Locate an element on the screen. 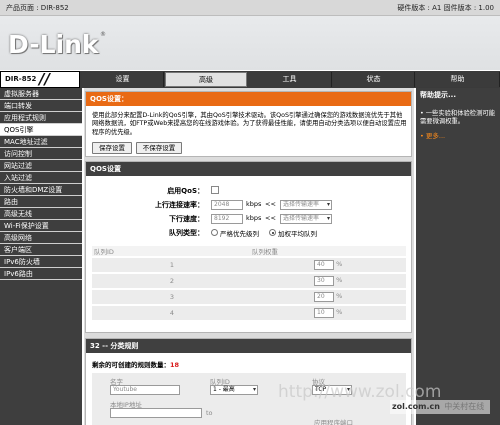 The width and height of the screenshot is (500, 425). queue-type-label: 队列类型： is located at coordinates (186, 233).